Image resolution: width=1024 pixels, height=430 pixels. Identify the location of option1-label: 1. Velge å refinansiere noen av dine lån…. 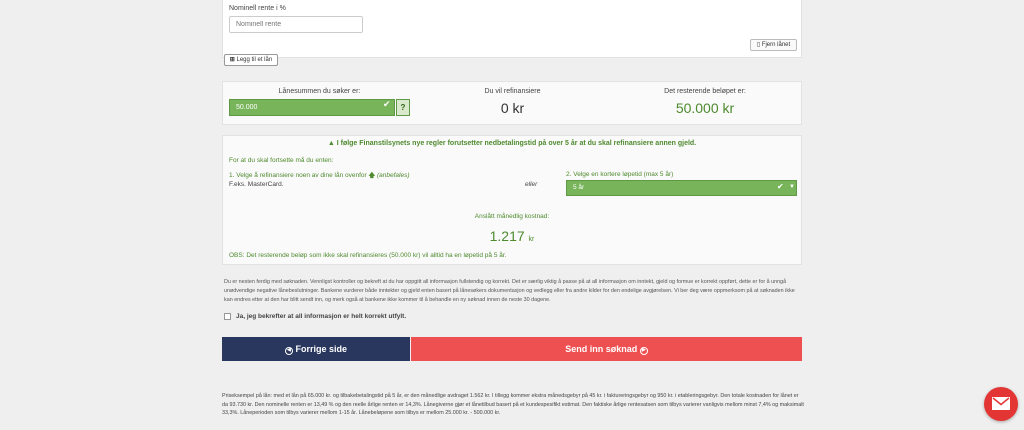
(298, 175).